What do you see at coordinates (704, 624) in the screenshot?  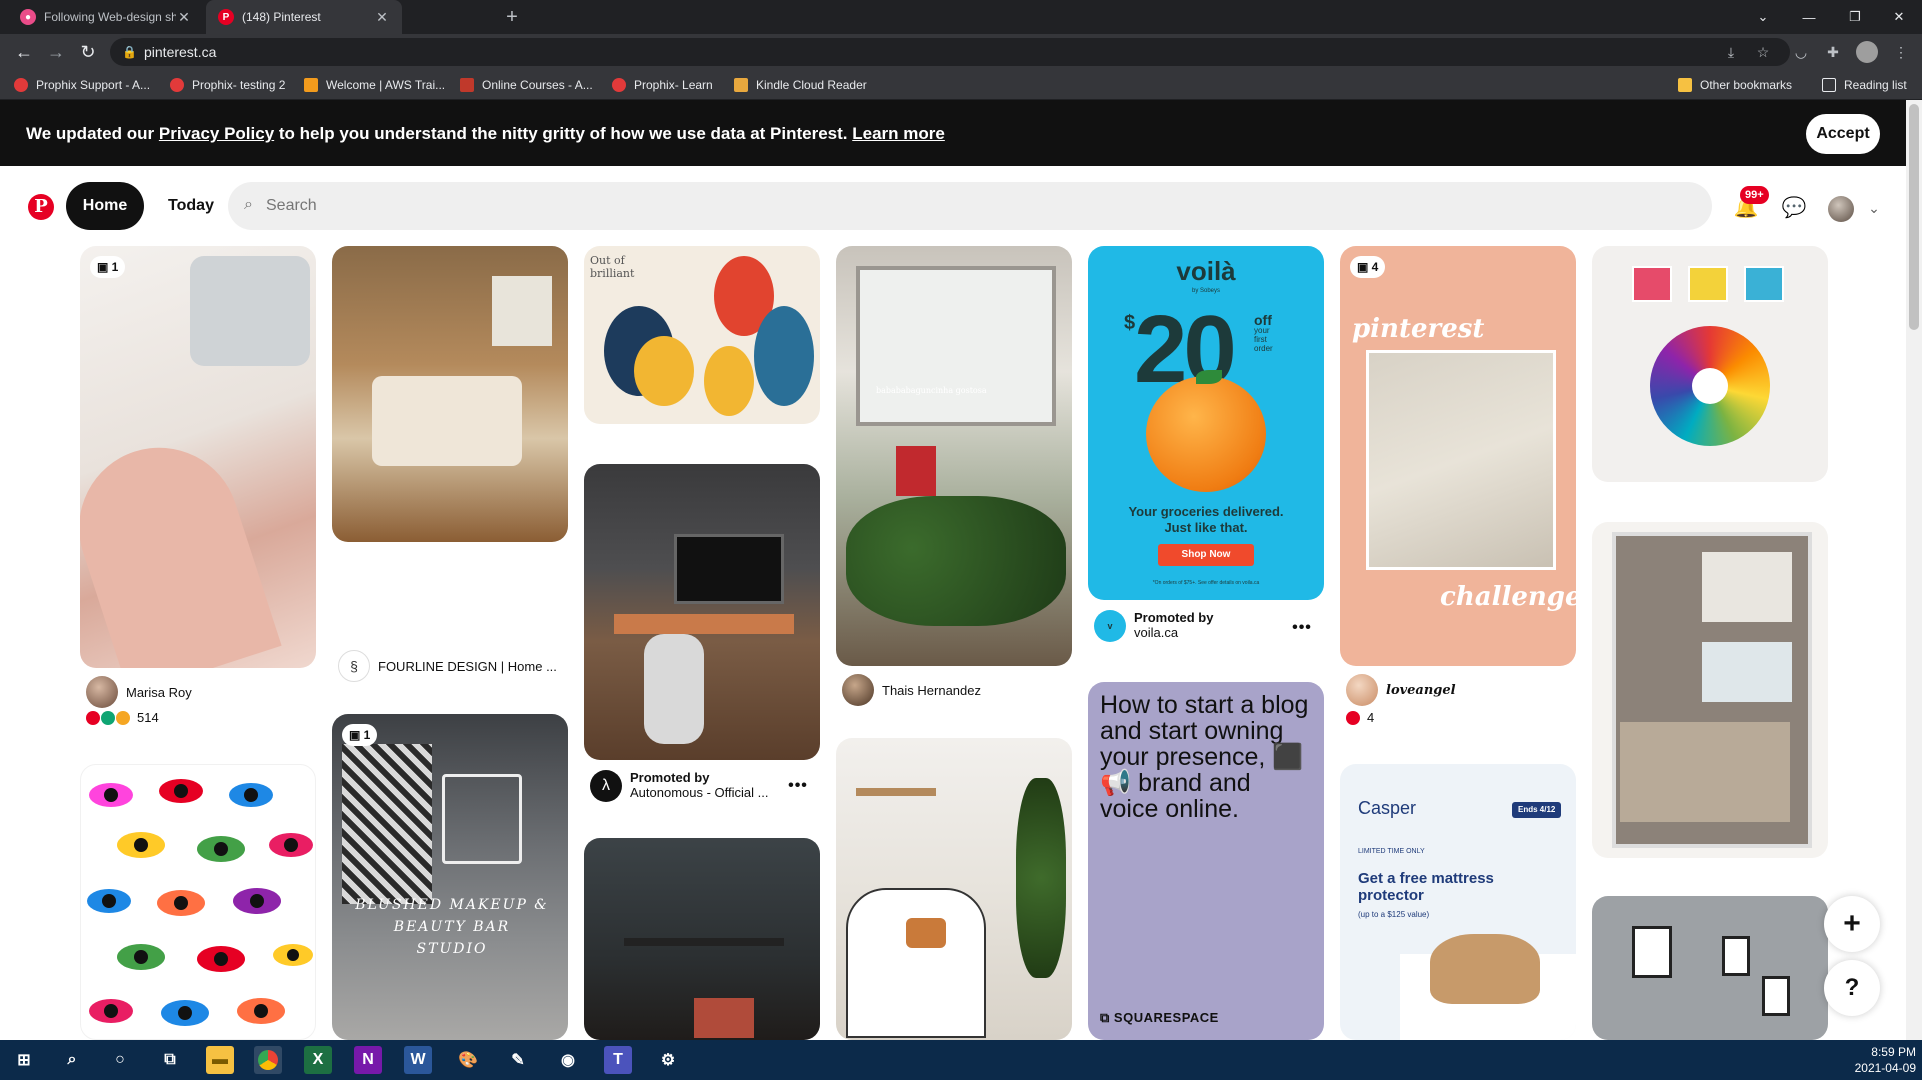 I see `desk-image` at bounding box center [704, 624].